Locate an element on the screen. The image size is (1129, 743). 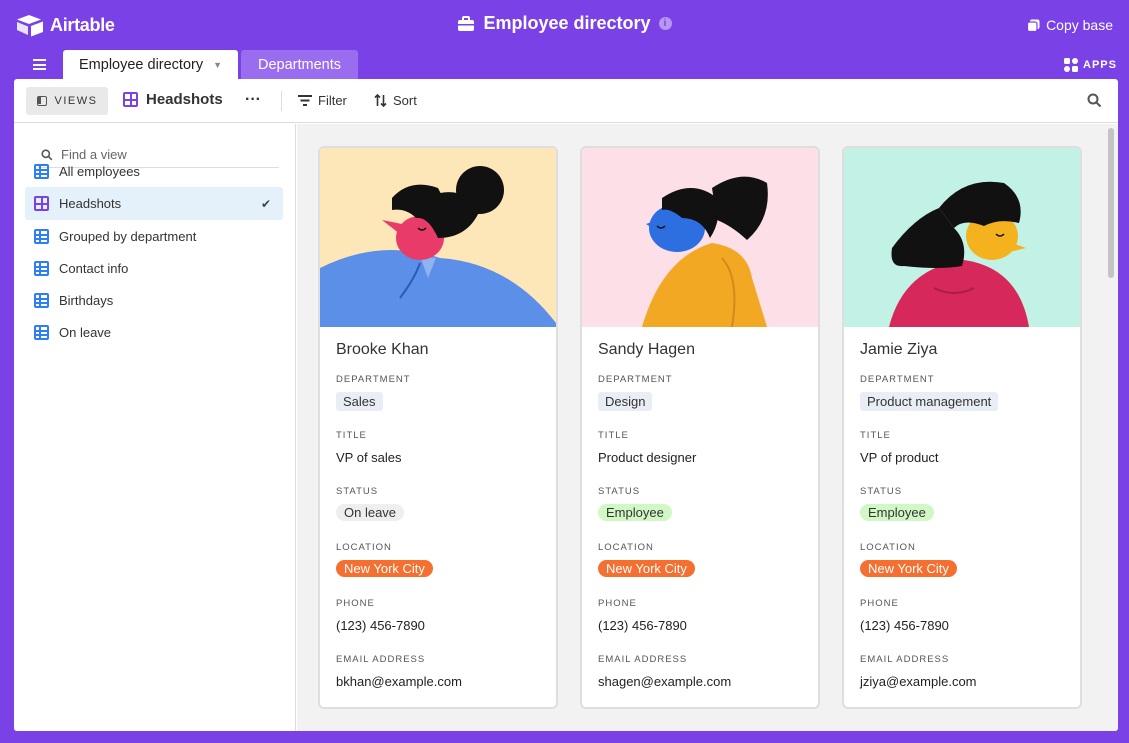
tab-employee-directory: Employee directory ▼ is located at coordinates (150, 64).